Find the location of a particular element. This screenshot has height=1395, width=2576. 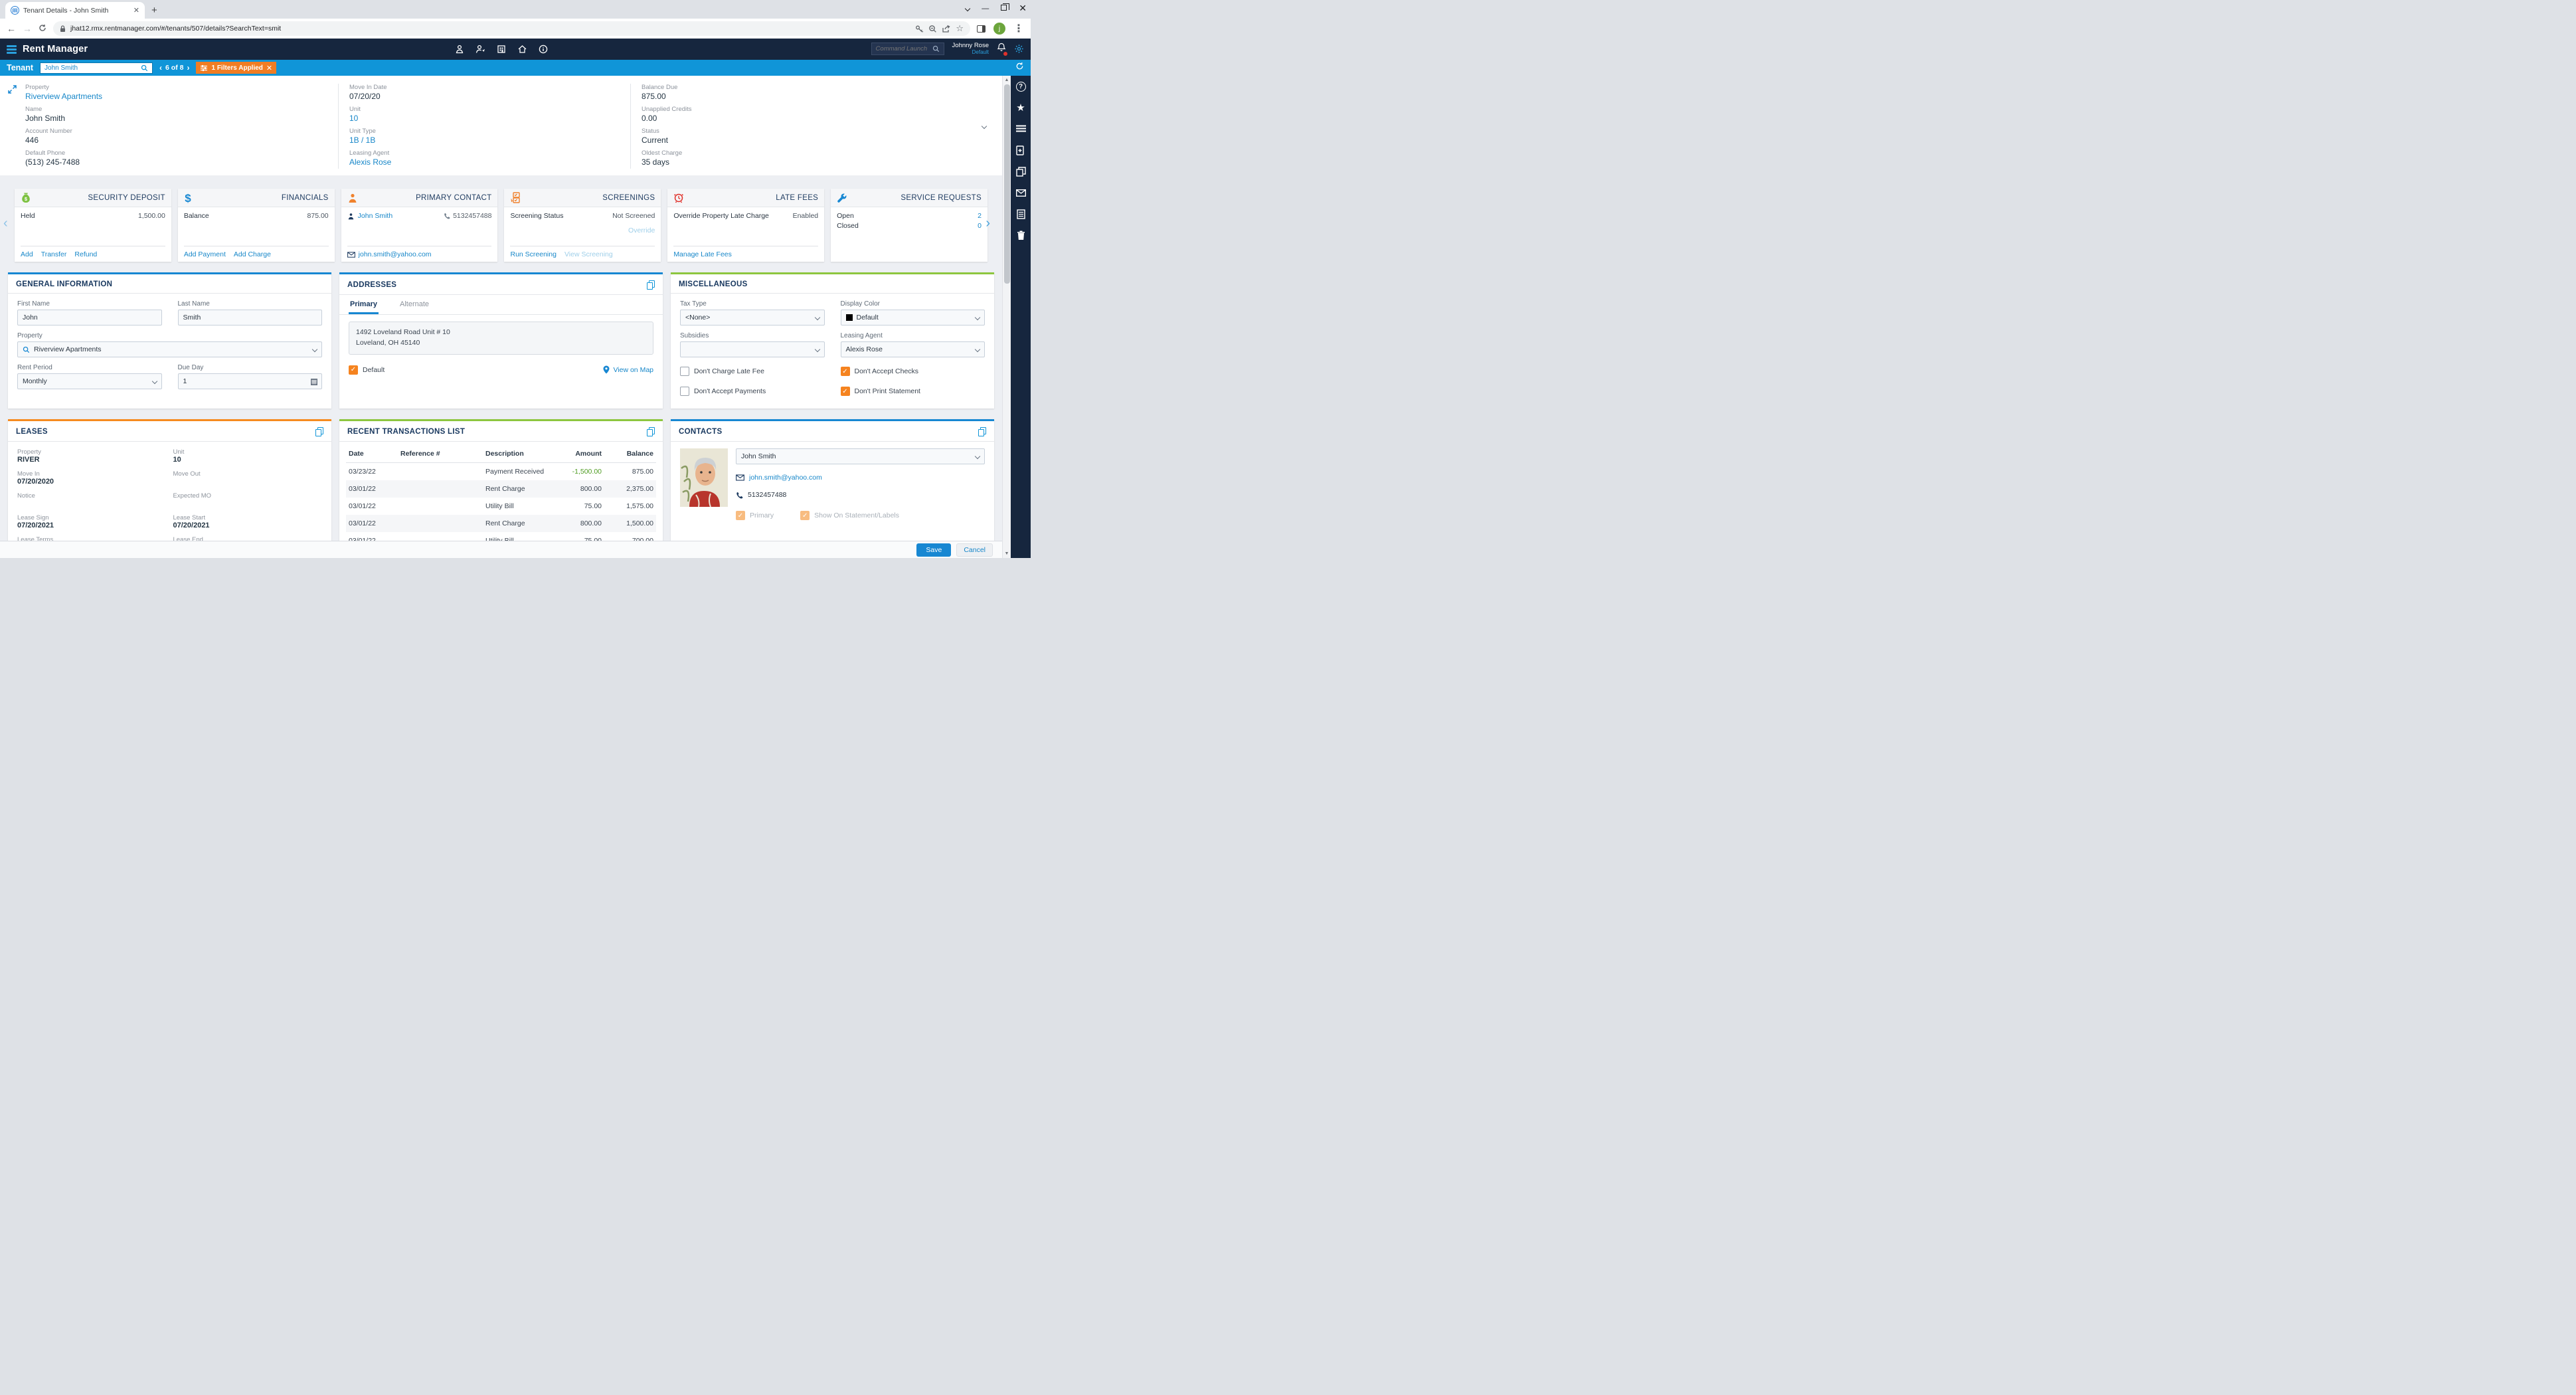

tab-primary-address: Primary is located at coordinates (364, 304).